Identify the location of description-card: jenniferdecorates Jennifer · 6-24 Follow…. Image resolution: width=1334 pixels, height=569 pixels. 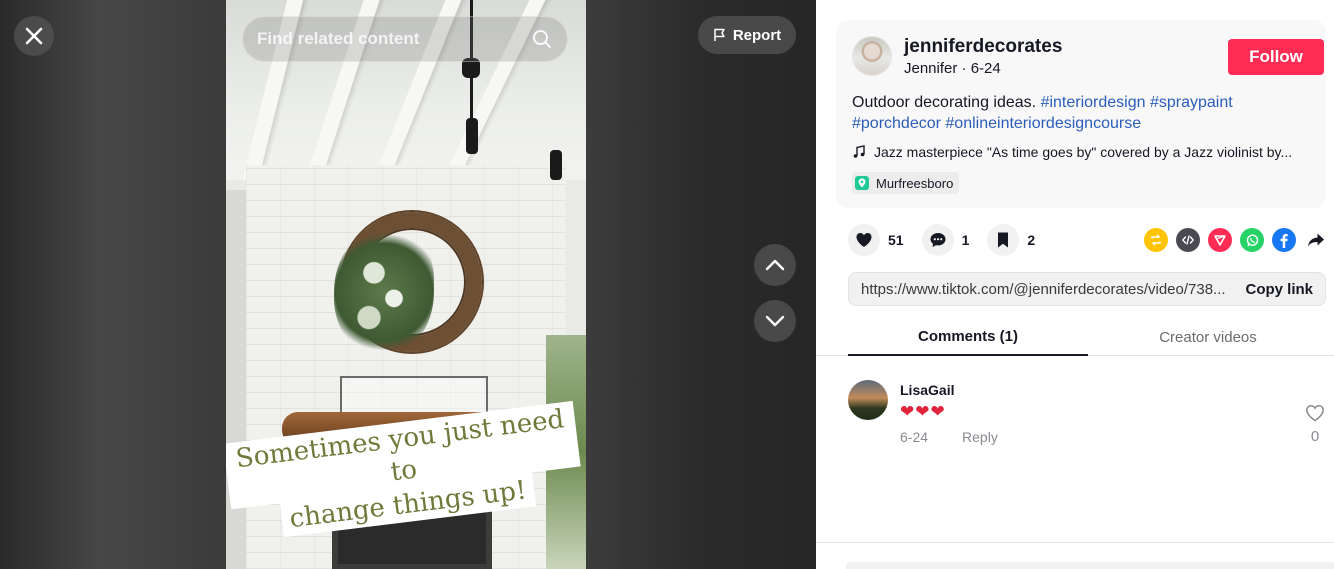
(1081, 114).